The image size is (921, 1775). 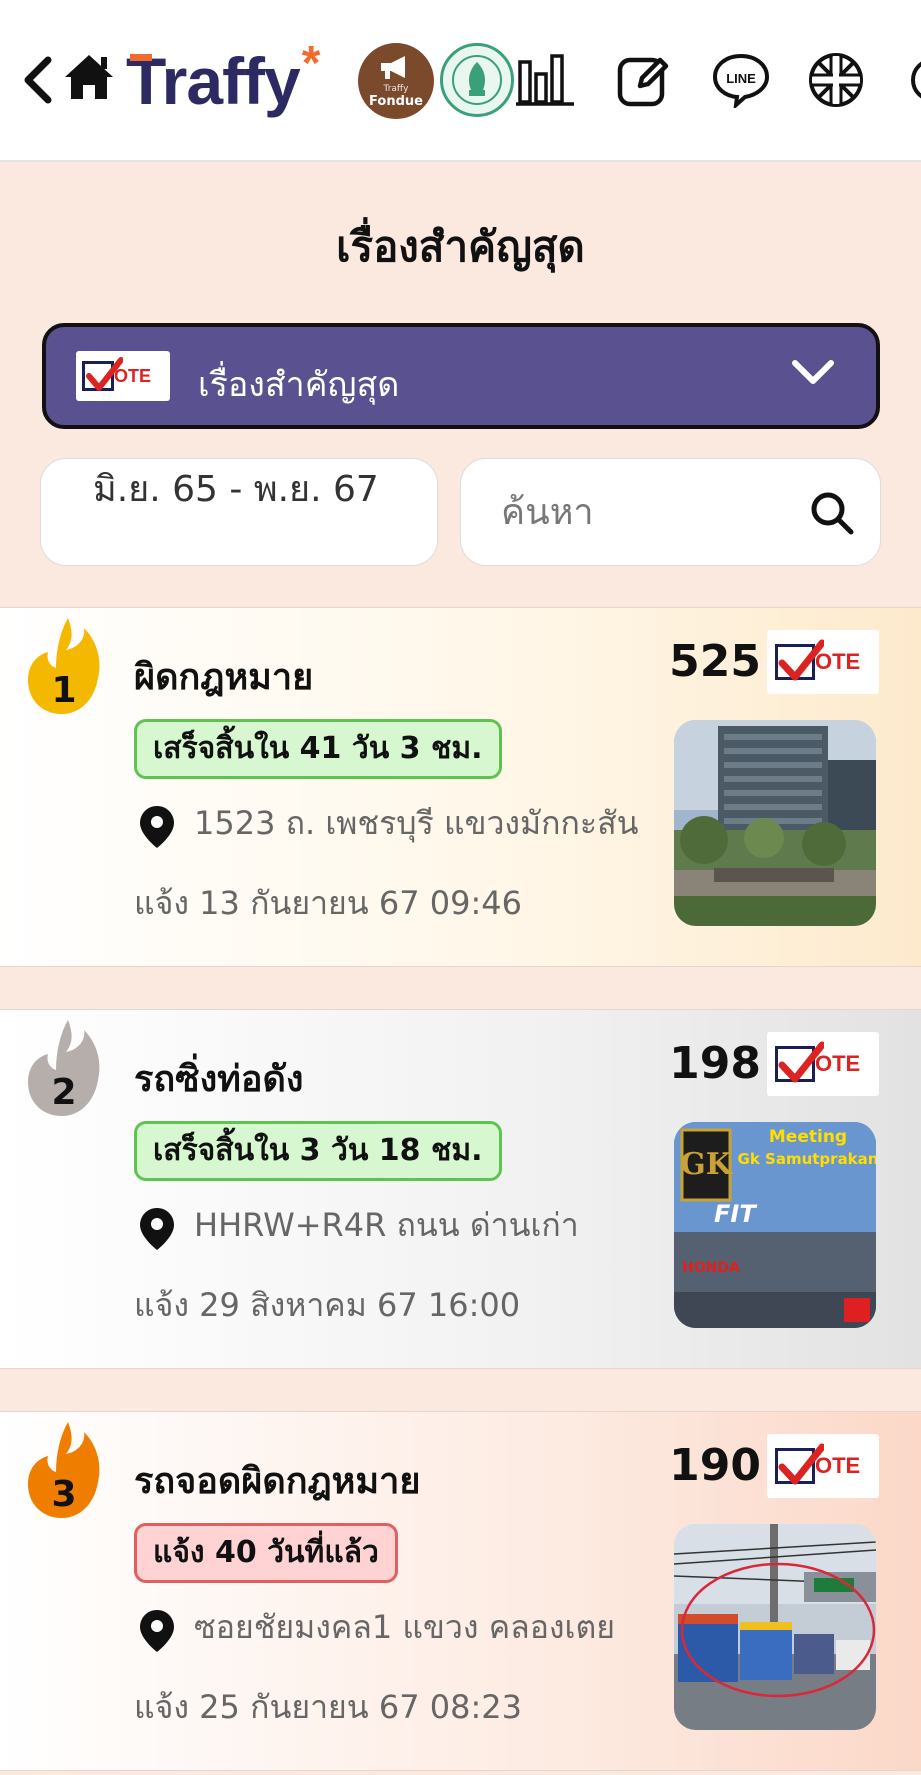 I want to click on profile-icon, so click(x=910, y=80).